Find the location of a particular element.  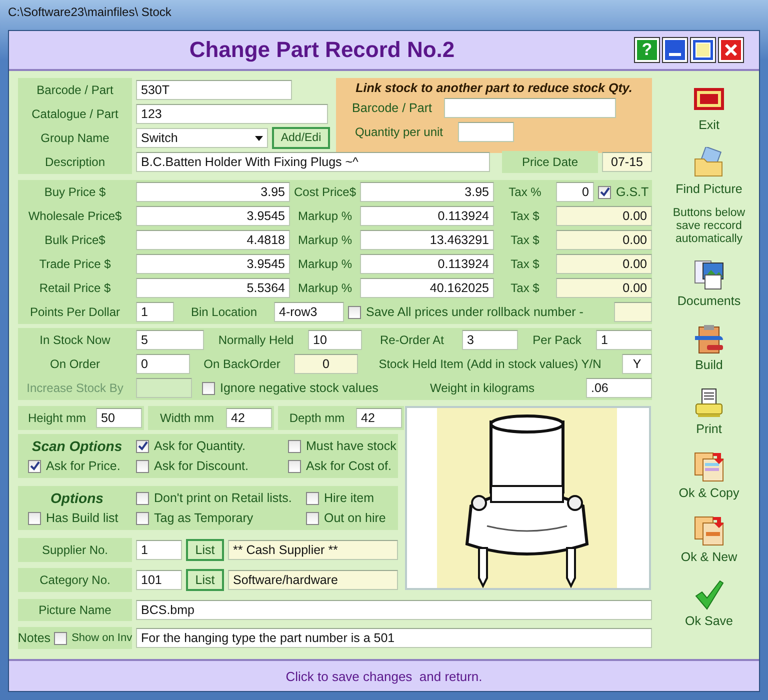

input-field: 101 is located at coordinates (159, 580).